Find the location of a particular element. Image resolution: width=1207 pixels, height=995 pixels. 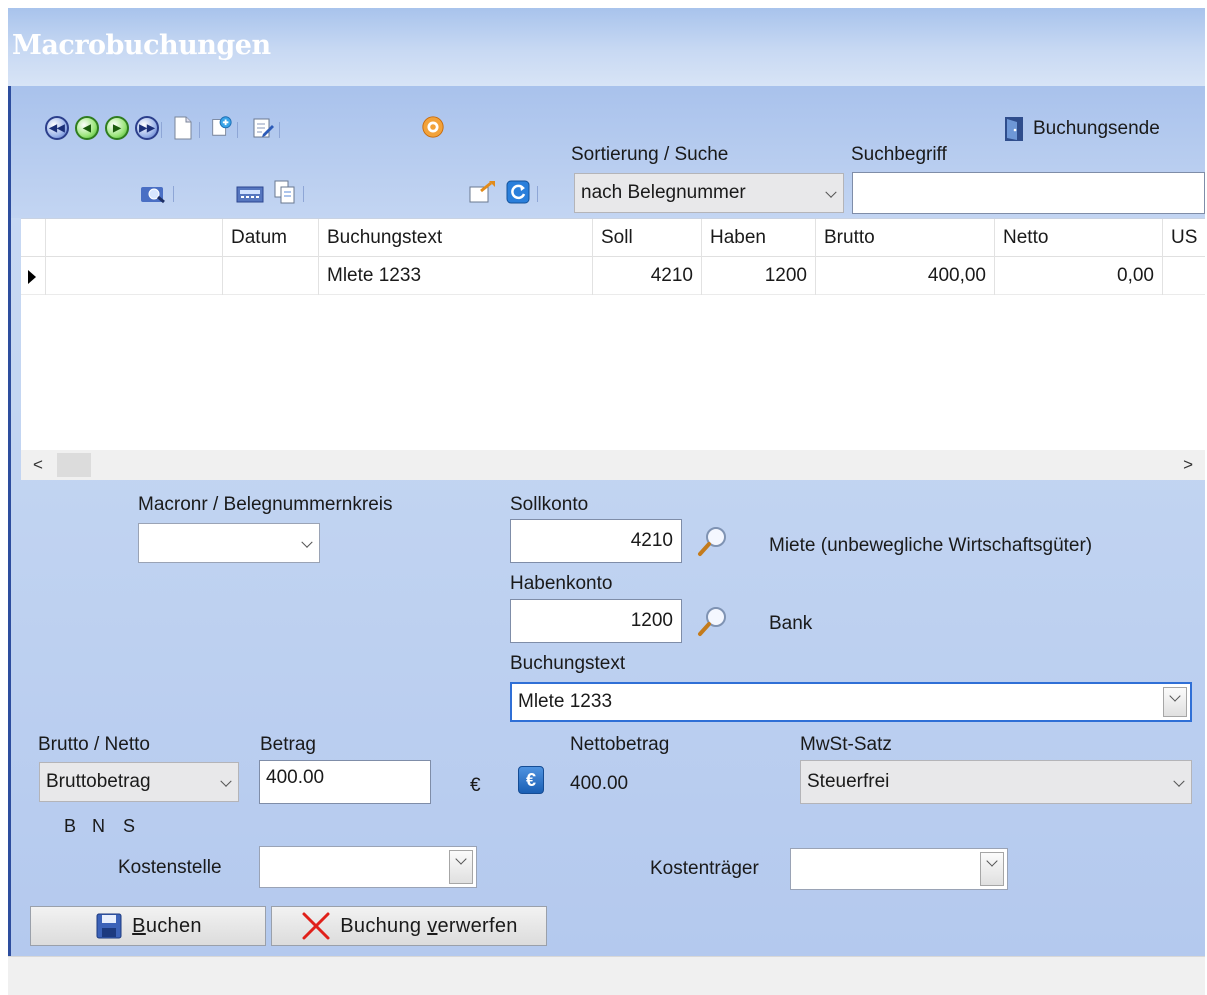

exit-door-icon is located at coordinates (1014, 129).